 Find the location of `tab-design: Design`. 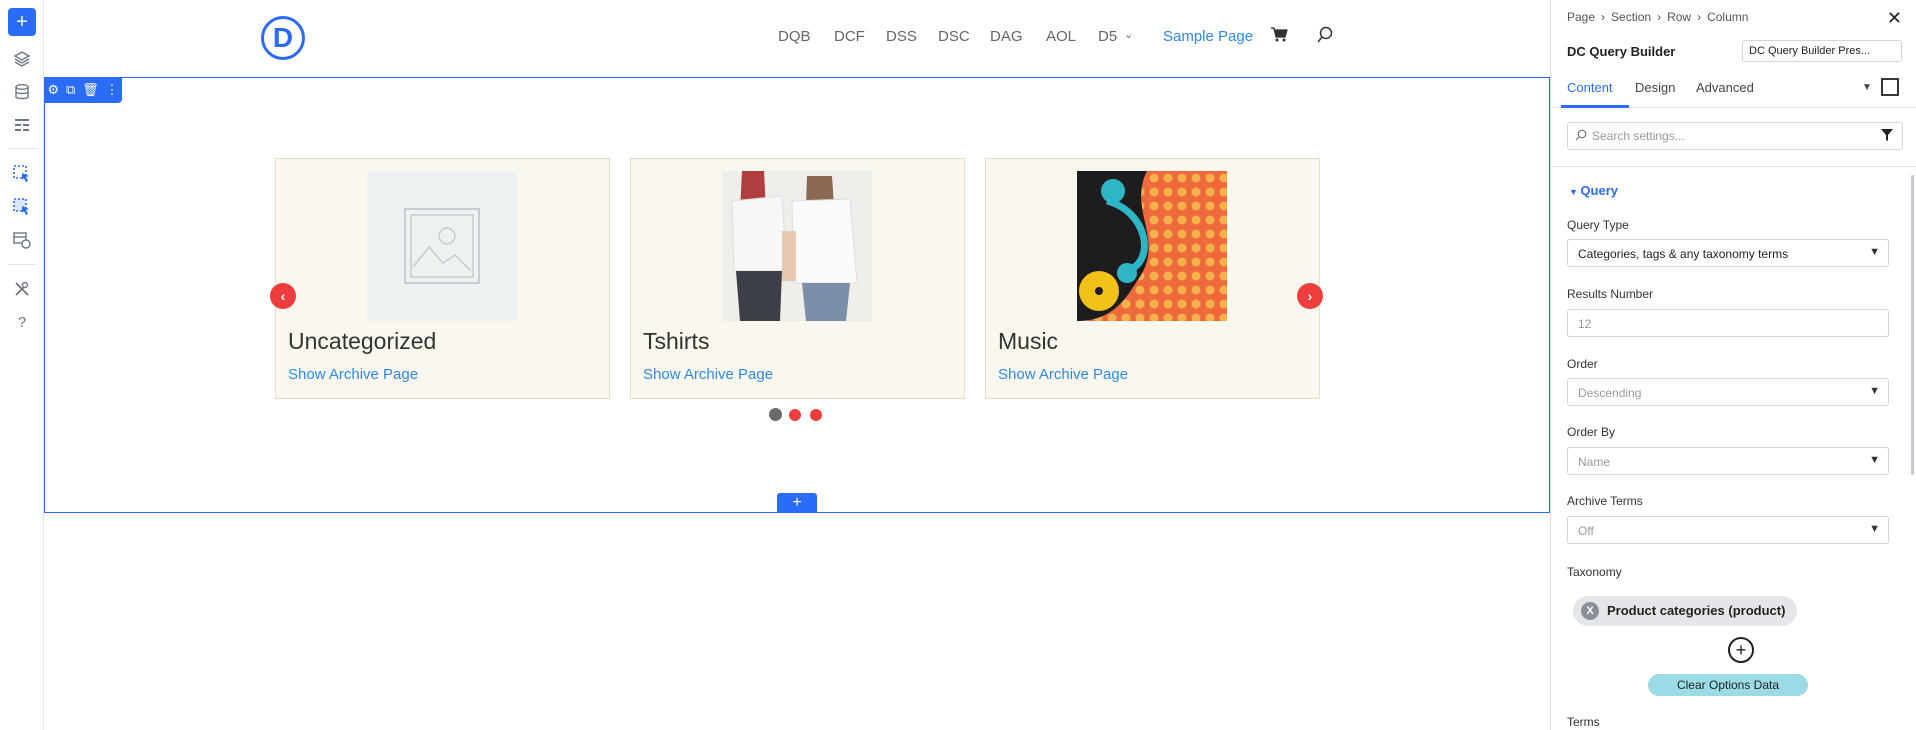

tab-design: Design is located at coordinates (1655, 87).